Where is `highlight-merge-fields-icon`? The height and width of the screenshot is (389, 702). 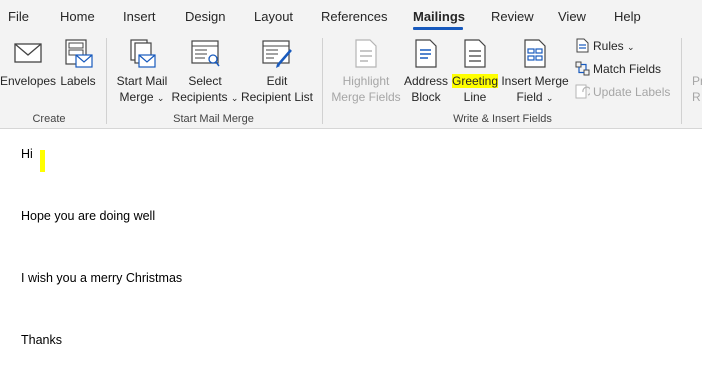
highlight-merge-fields-icon is located at coordinates (366, 53).